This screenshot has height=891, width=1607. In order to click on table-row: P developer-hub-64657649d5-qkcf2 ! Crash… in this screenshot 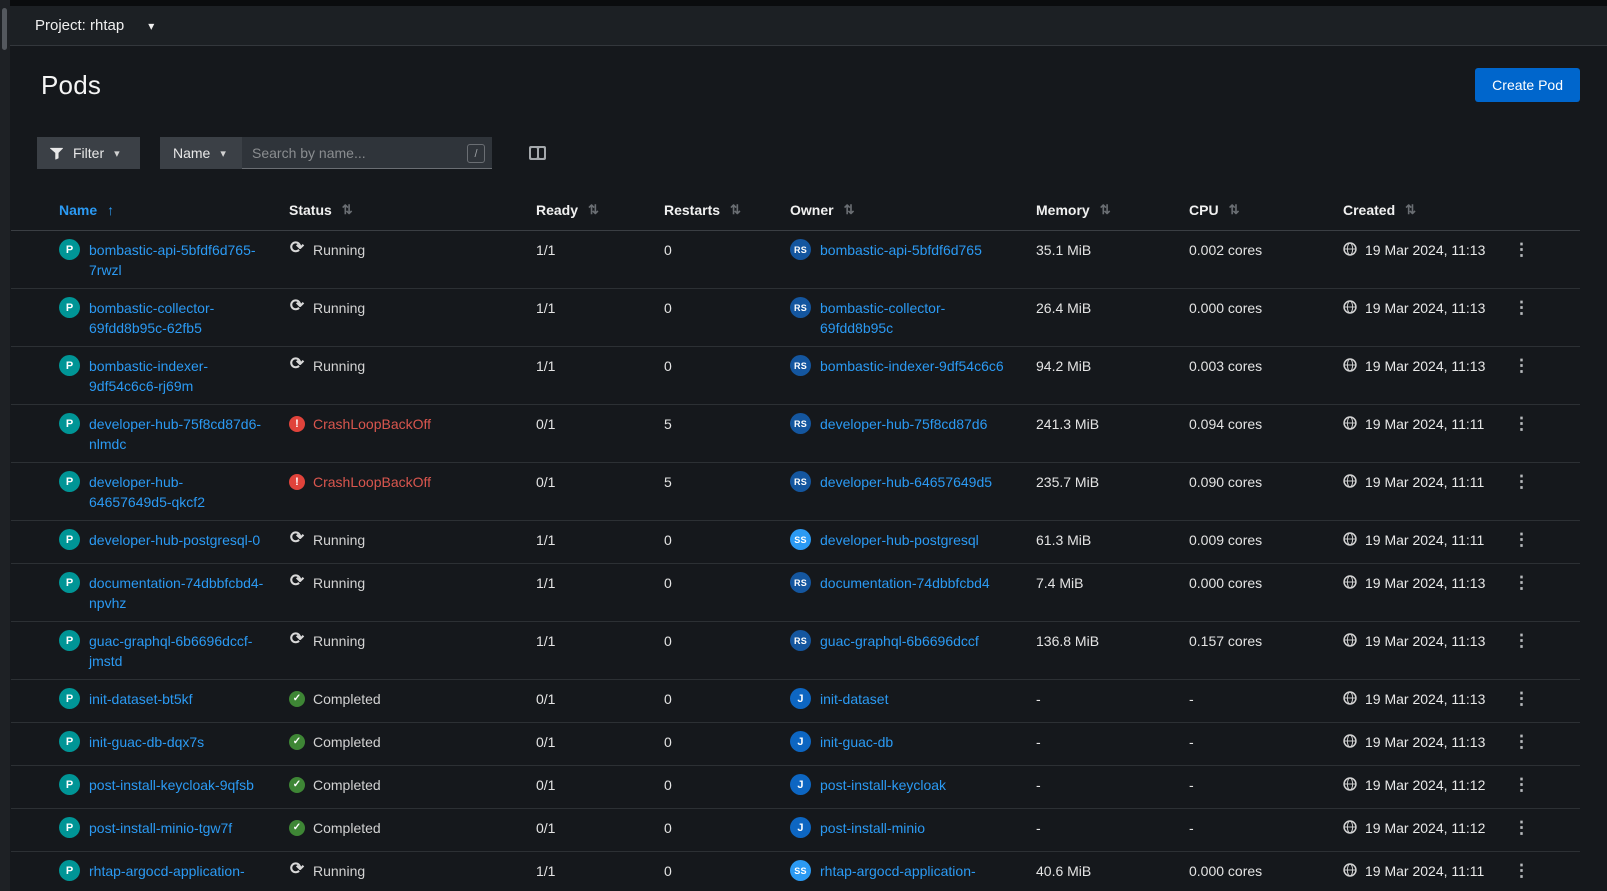, I will do `click(795, 492)`.